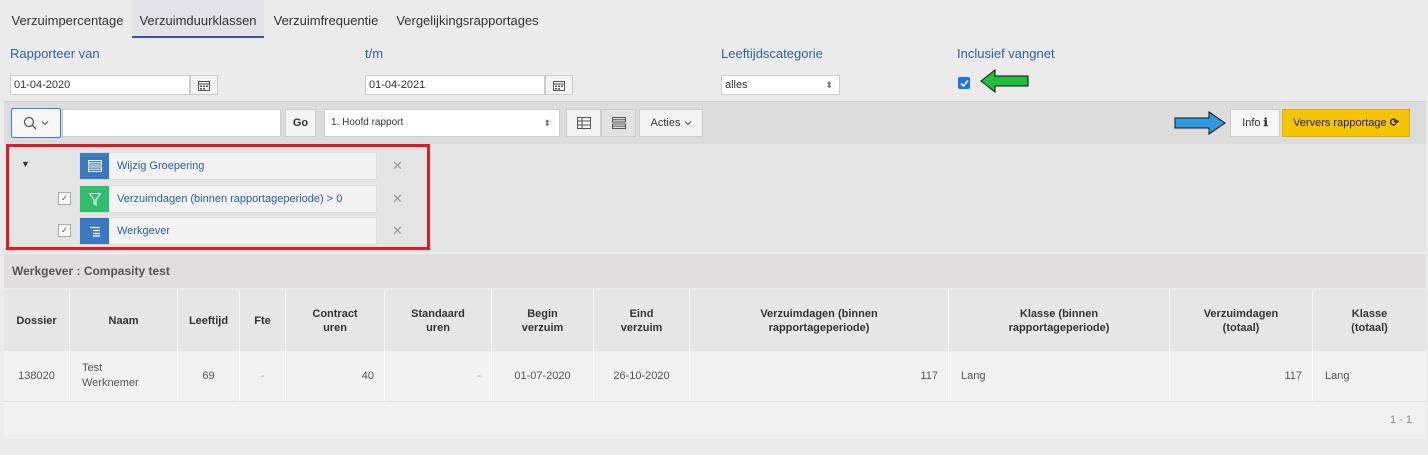  What do you see at coordinates (438, 320) in the screenshot?
I see `col-header-standaard-uren: Standaard uren` at bounding box center [438, 320].